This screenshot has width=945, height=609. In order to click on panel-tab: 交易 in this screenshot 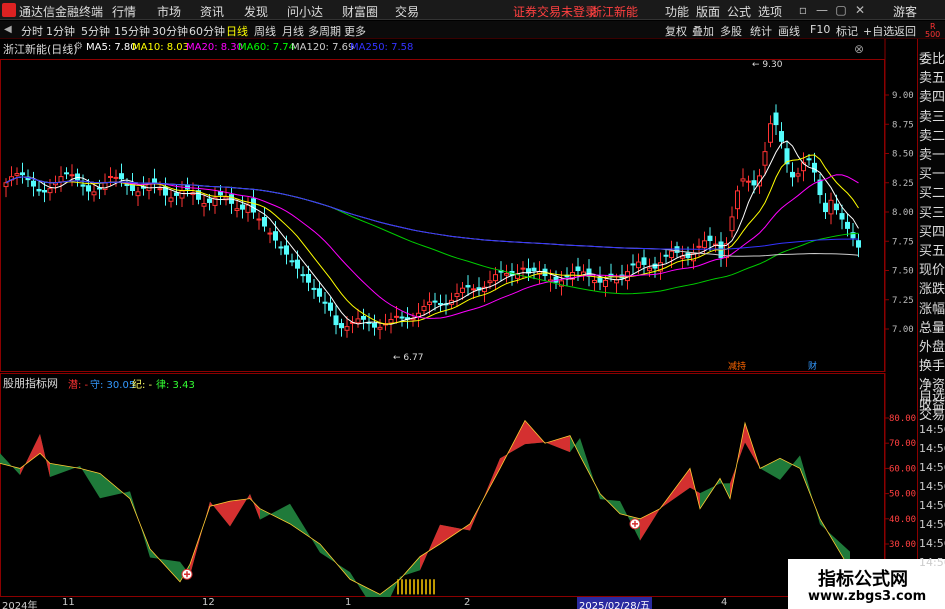, I will do `click(932, 413)`.